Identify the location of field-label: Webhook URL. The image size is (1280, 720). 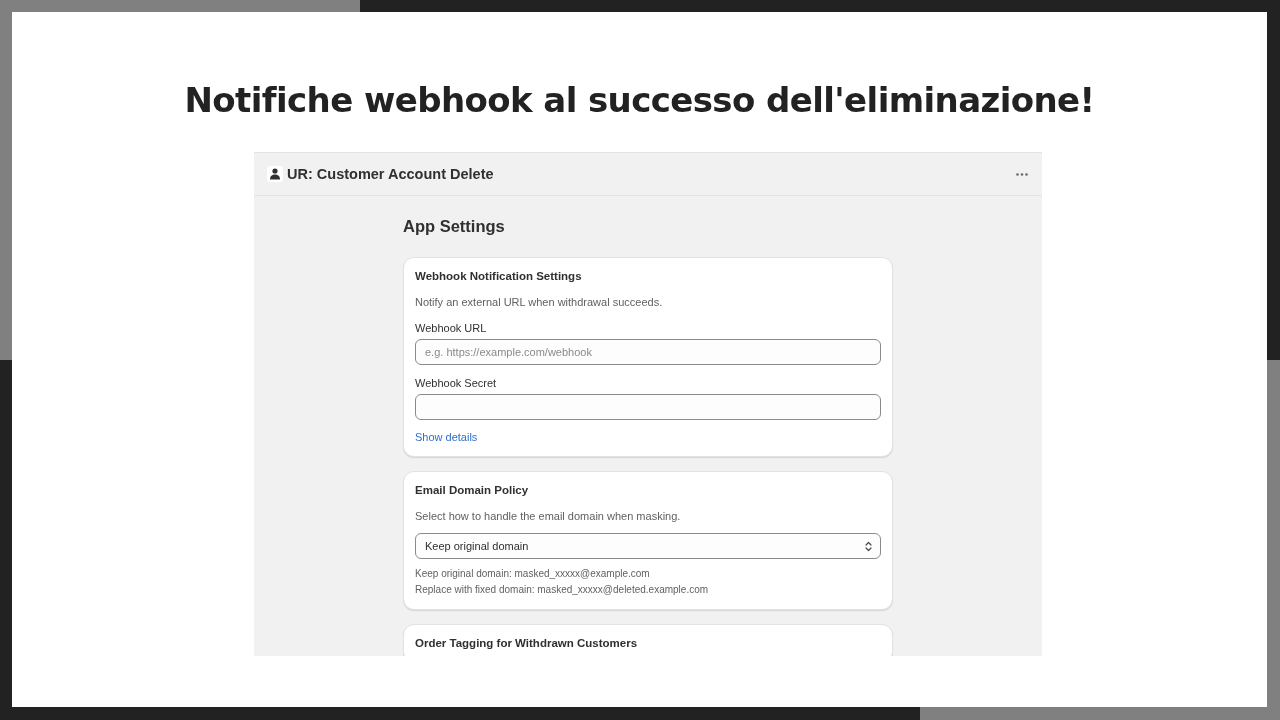
(451, 328).